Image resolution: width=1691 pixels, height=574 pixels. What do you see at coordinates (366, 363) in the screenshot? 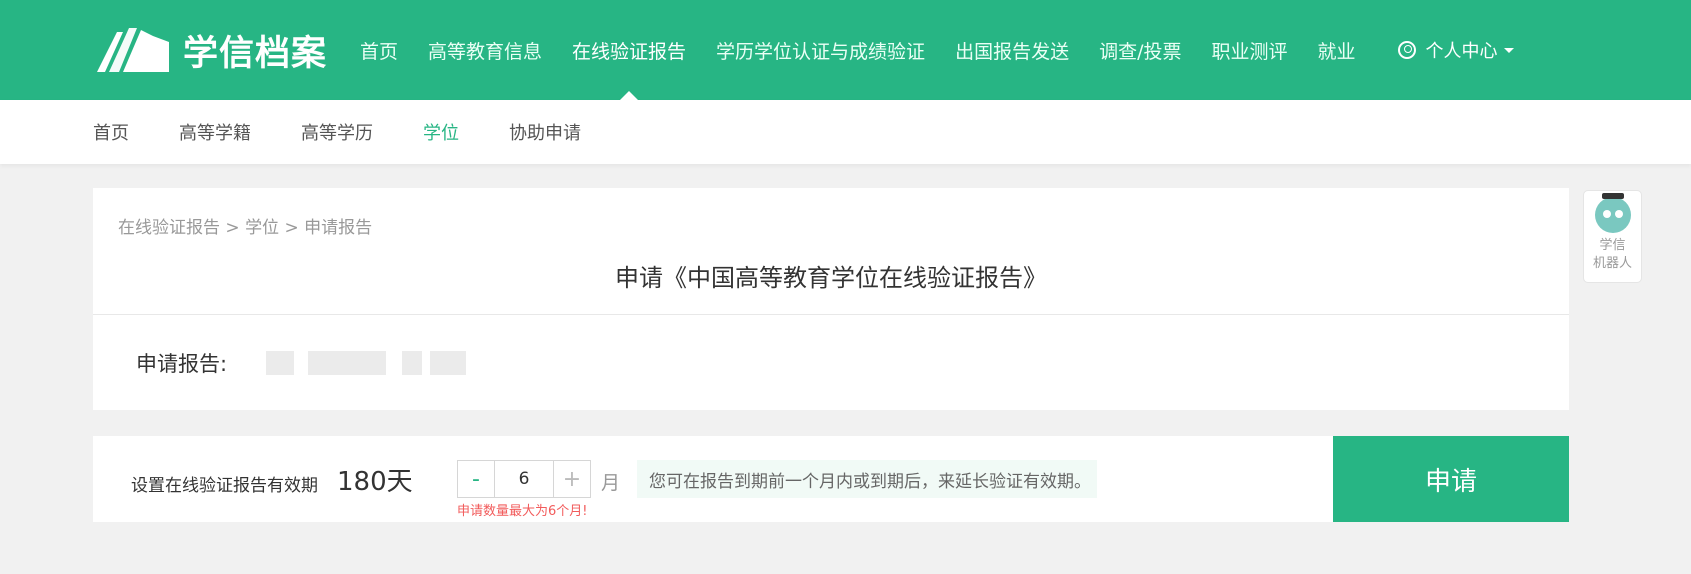
I see `redacted-report-name` at bounding box center [366, 363].